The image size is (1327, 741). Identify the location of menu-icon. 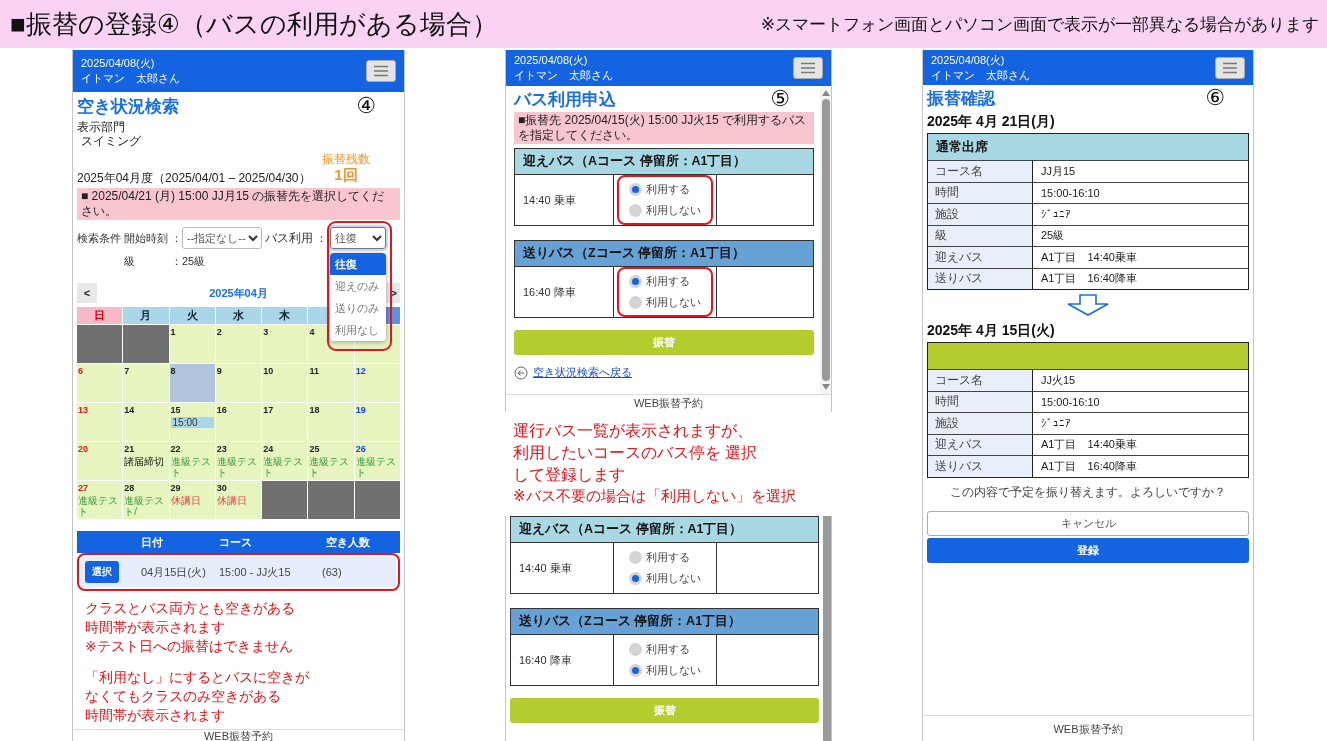
(1230, 67).